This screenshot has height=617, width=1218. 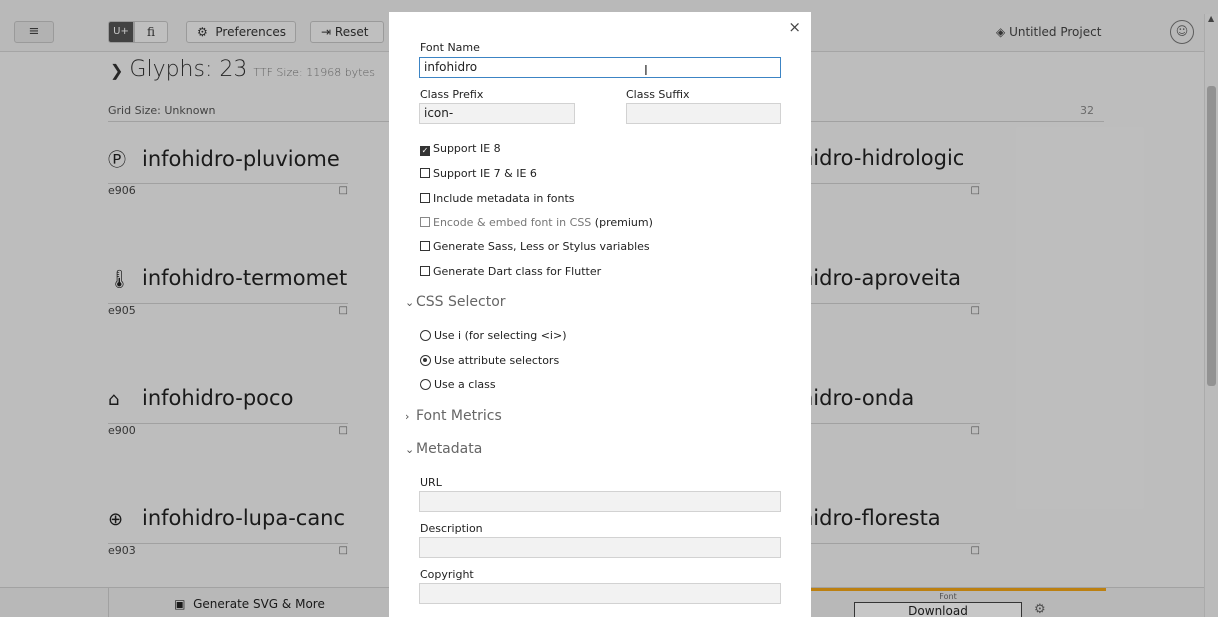 I want to click on chevron-right-icon: ›, so click(x=407, y=416).